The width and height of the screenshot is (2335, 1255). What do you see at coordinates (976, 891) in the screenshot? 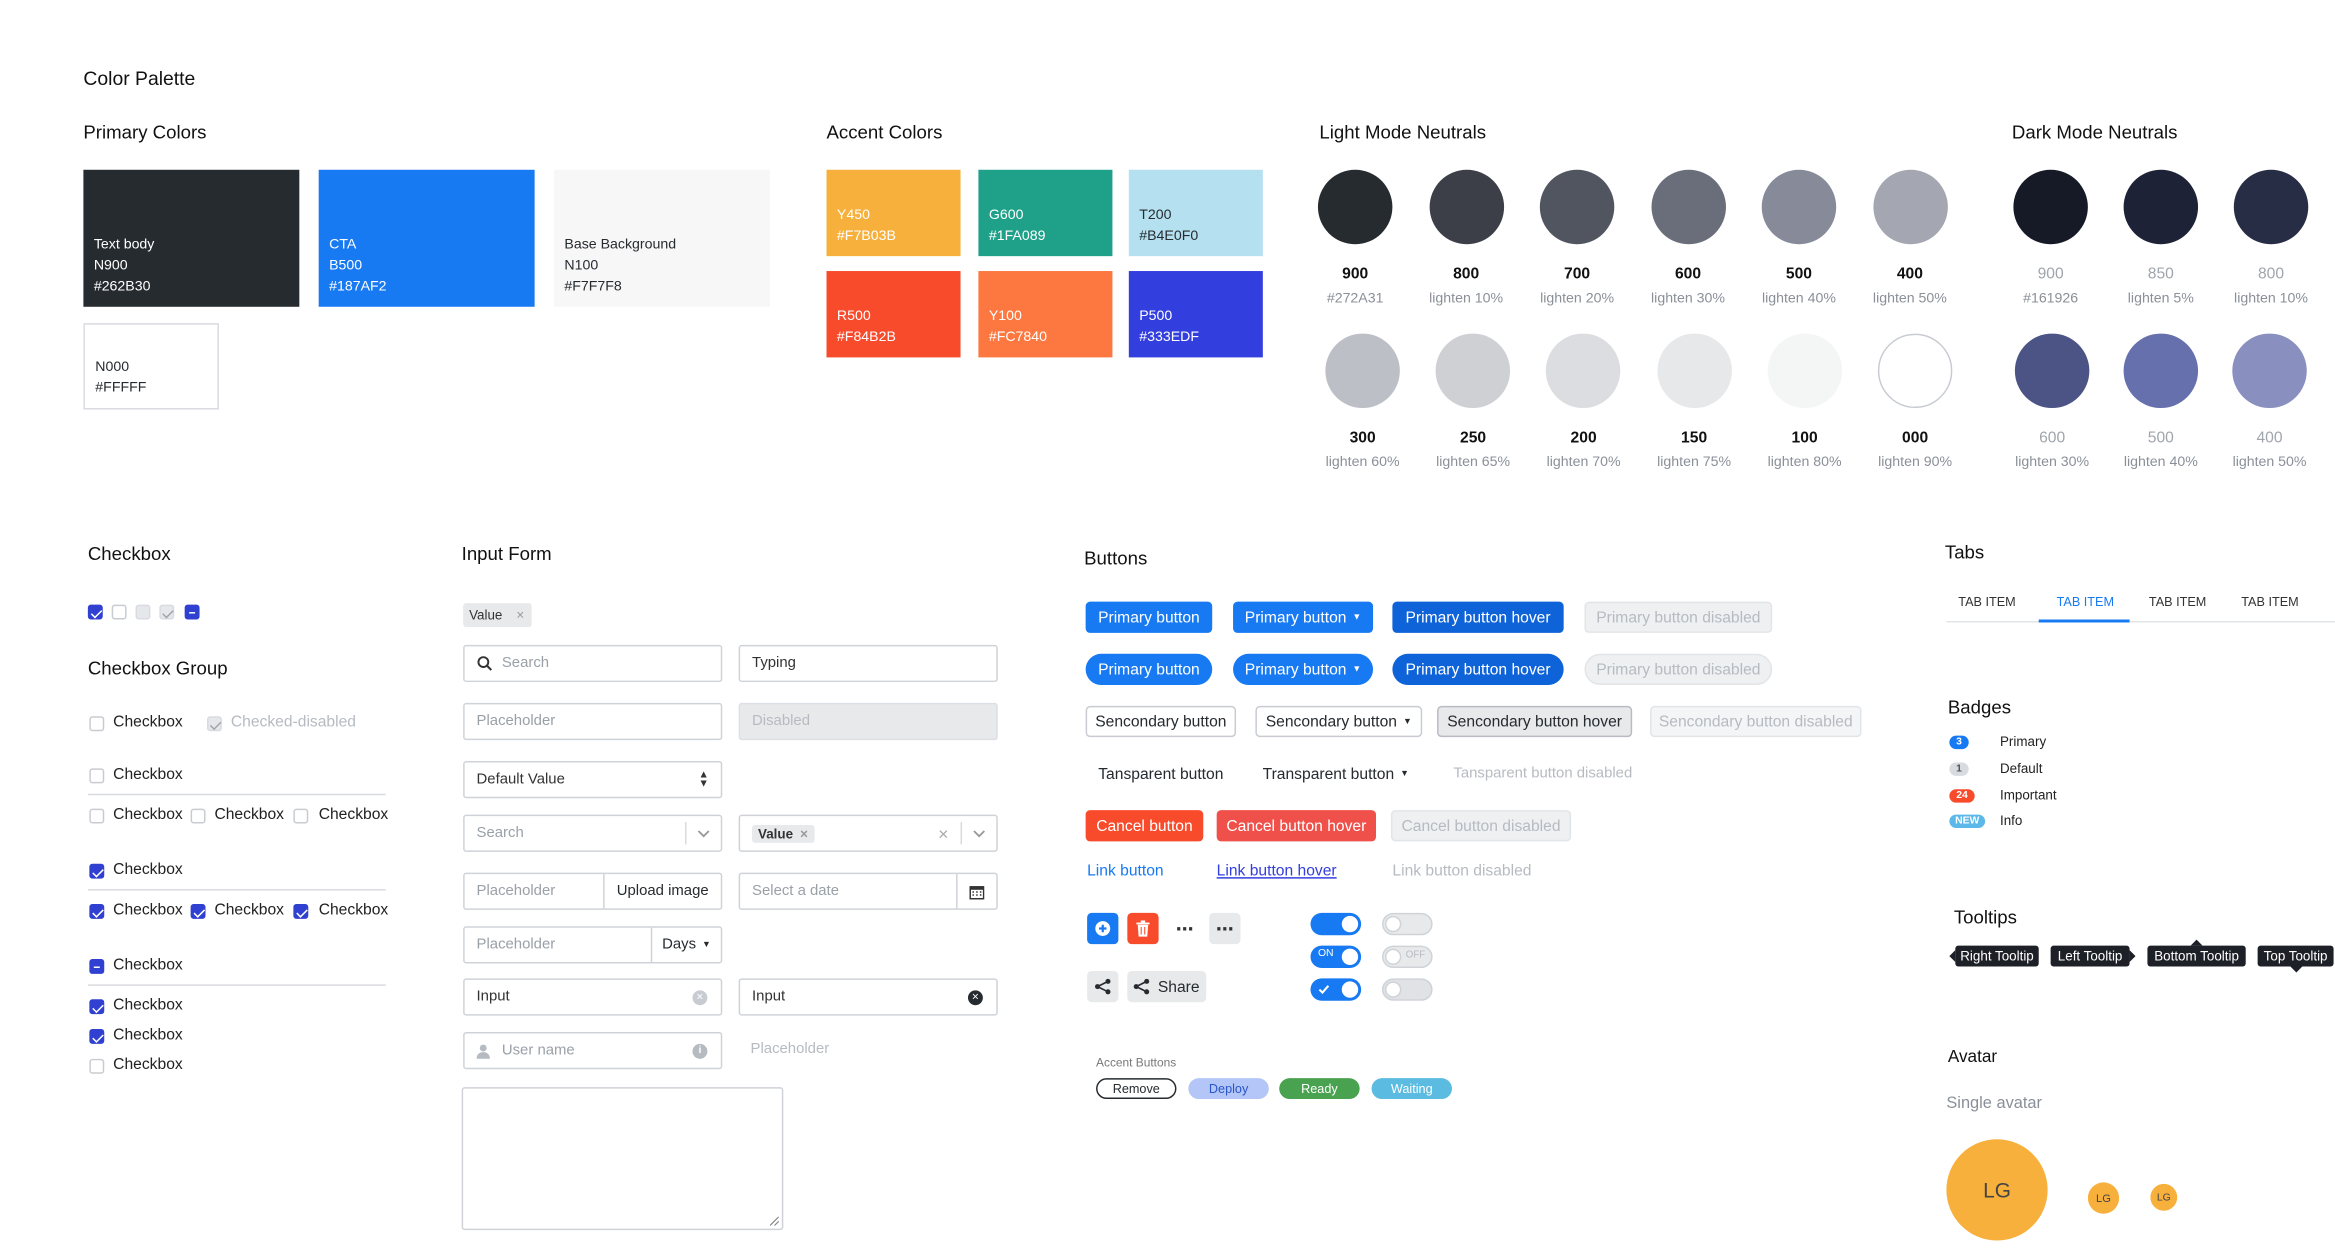
I see `calendar-button` at bounding box center [976, 891].